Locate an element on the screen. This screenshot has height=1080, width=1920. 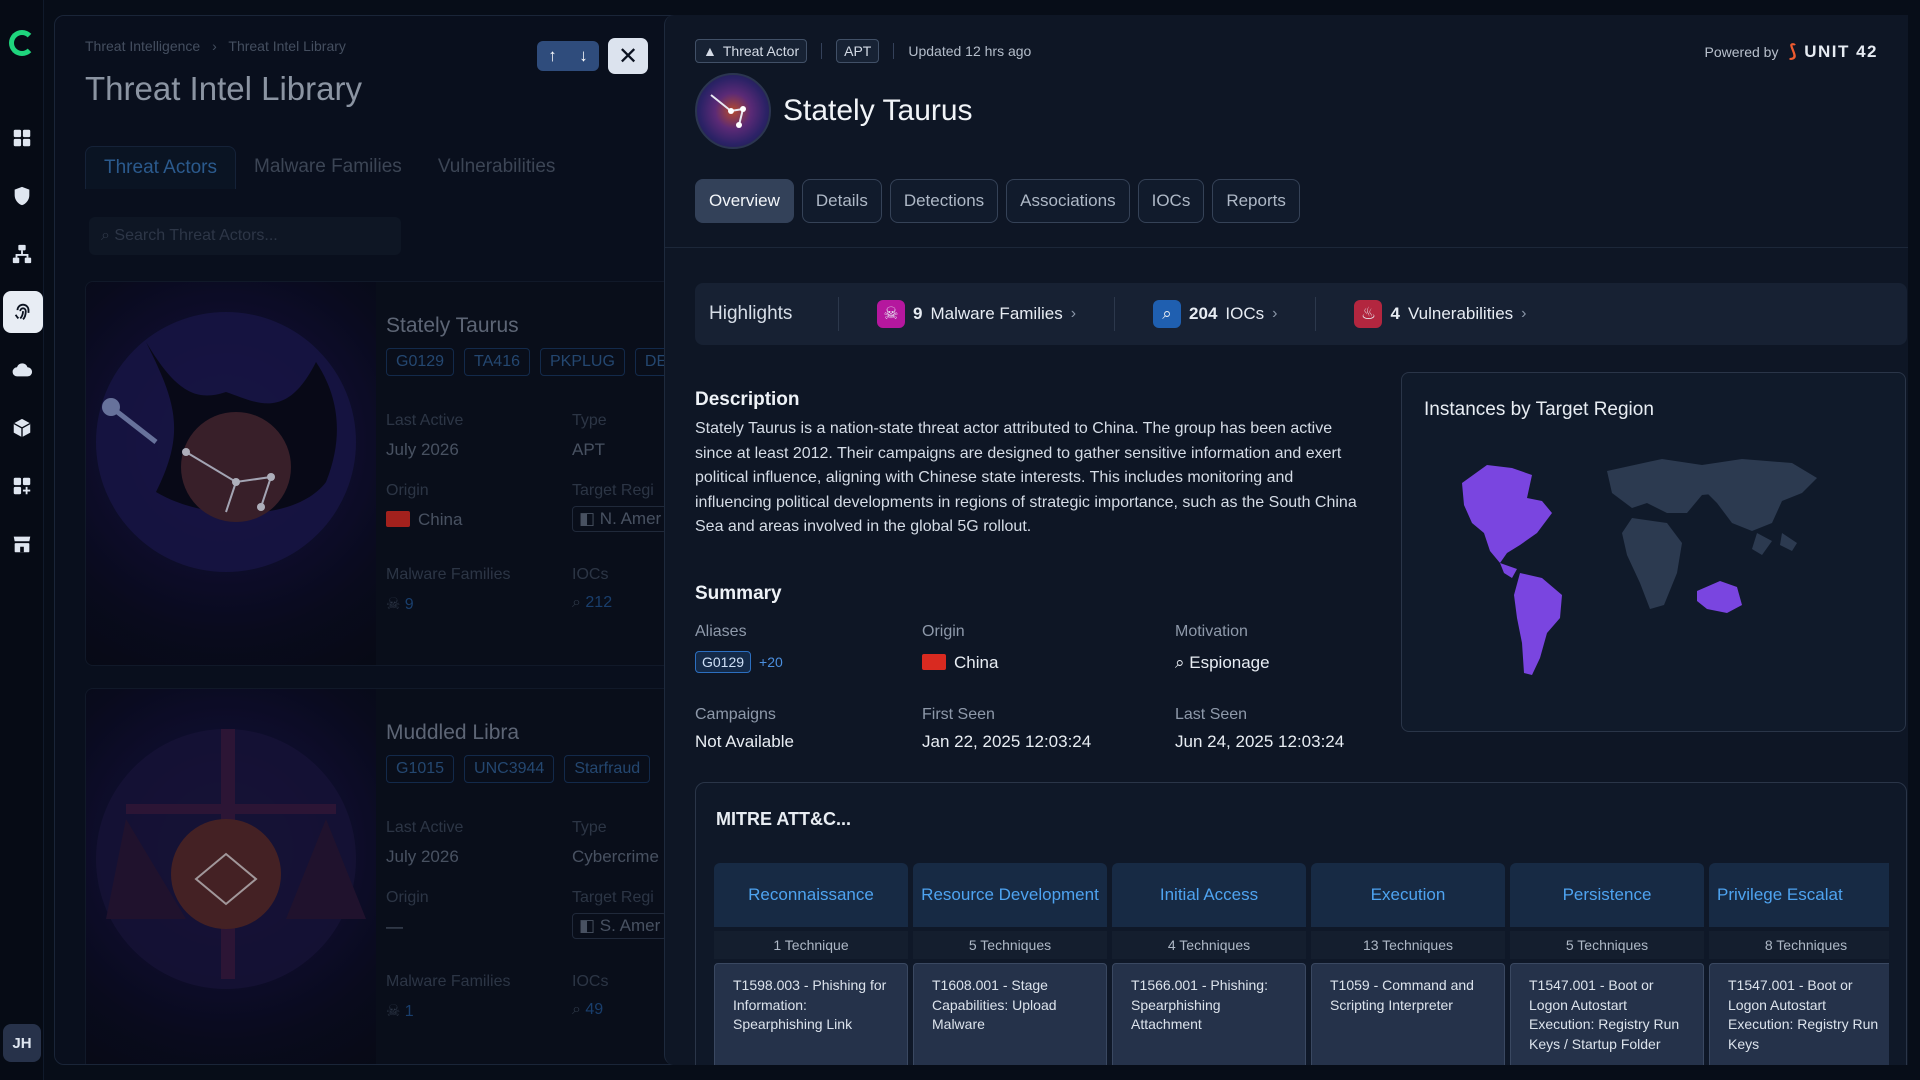
apps-add-icon is located at coordinates (22, 486).